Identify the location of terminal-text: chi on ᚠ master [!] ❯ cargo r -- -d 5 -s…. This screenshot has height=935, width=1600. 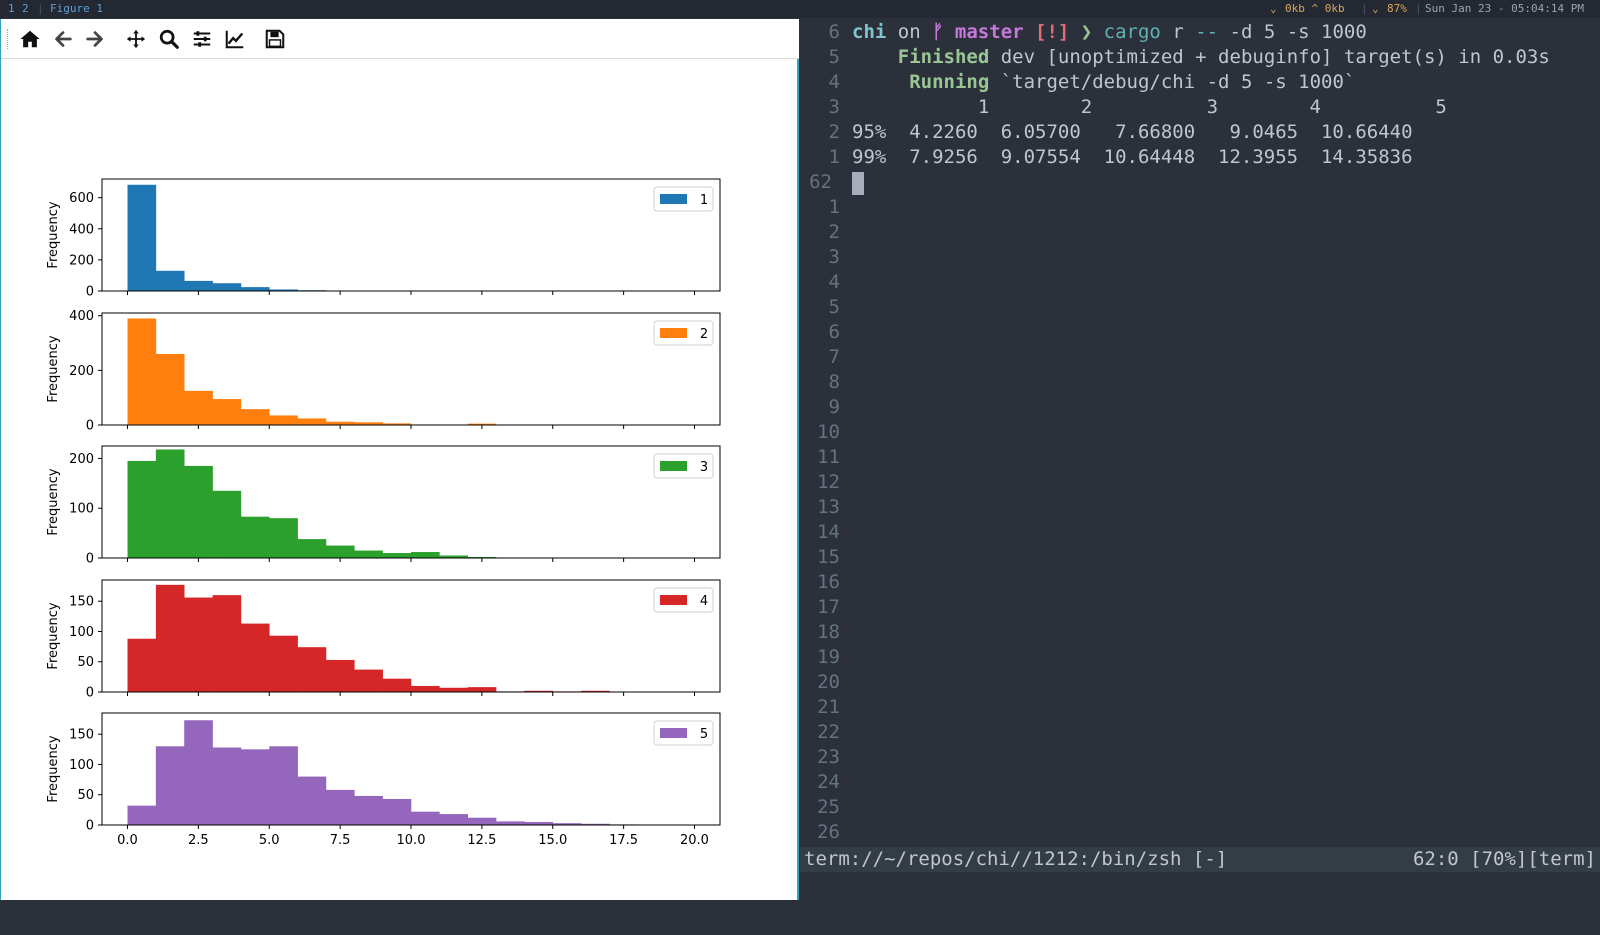
(1109, 32).